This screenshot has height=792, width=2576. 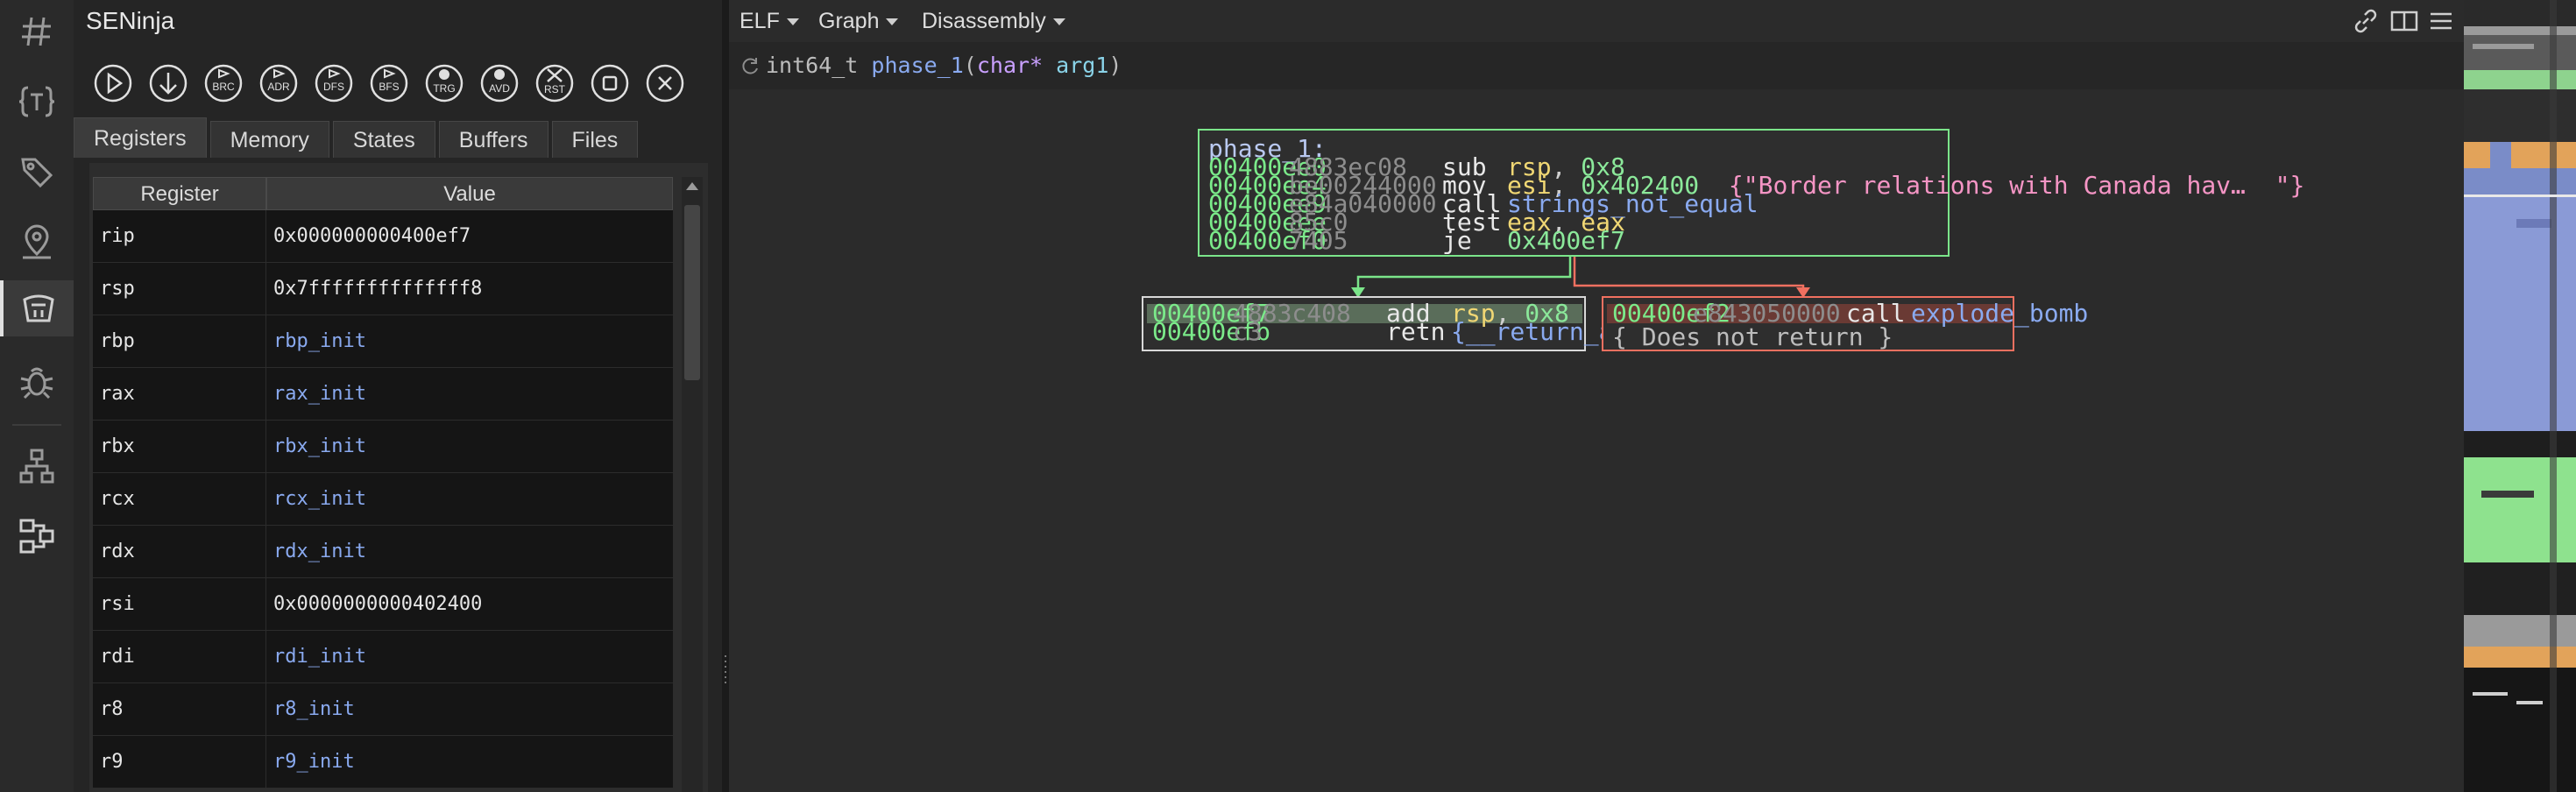 I want to click on hash-icon, so click(x=37, y=32).